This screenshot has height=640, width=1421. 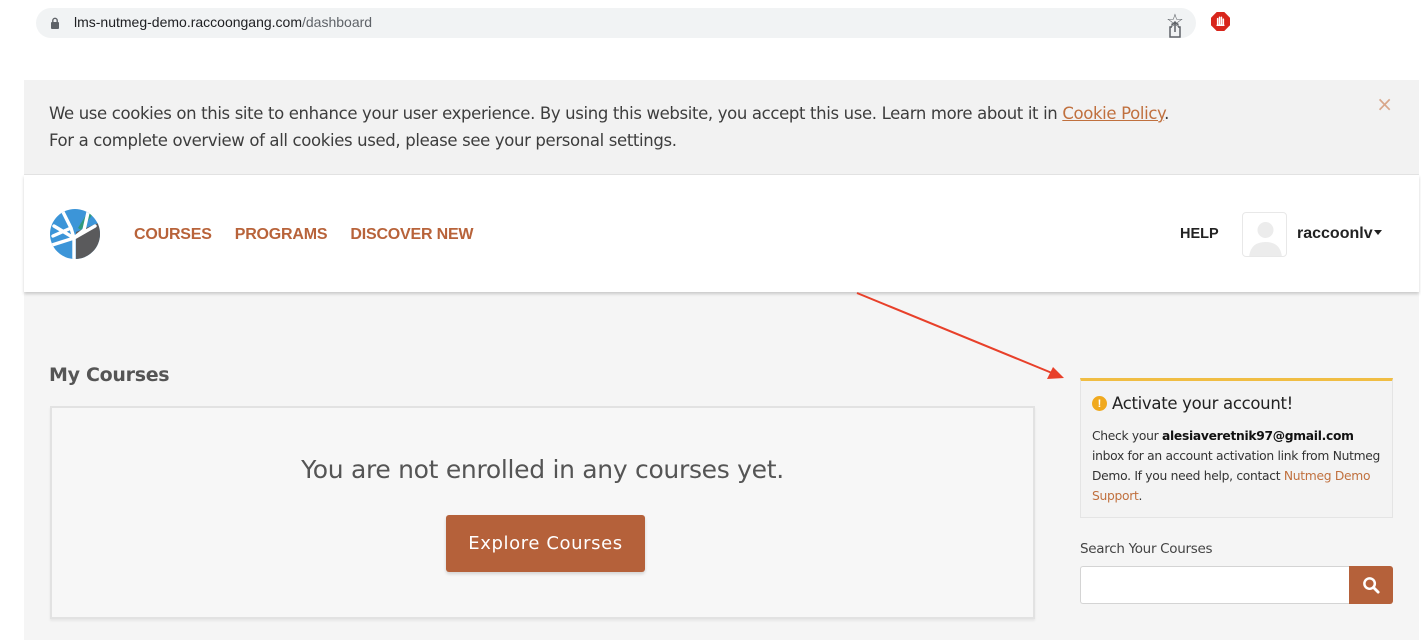 I want to click on nav-programs: PROGRAMS, so click(x=281, y=235).